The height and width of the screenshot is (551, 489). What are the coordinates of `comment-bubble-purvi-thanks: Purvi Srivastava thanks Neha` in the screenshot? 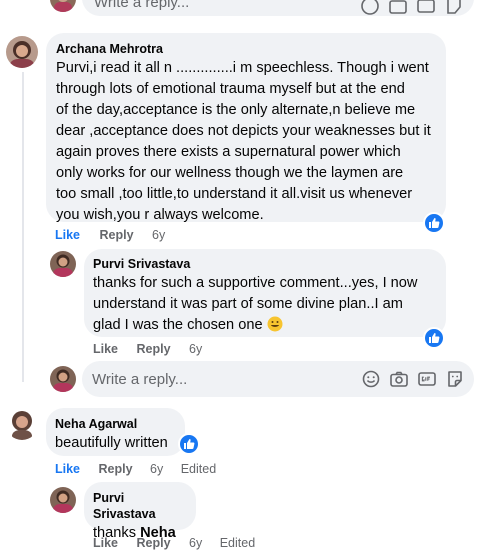 It's located at (140, 511).